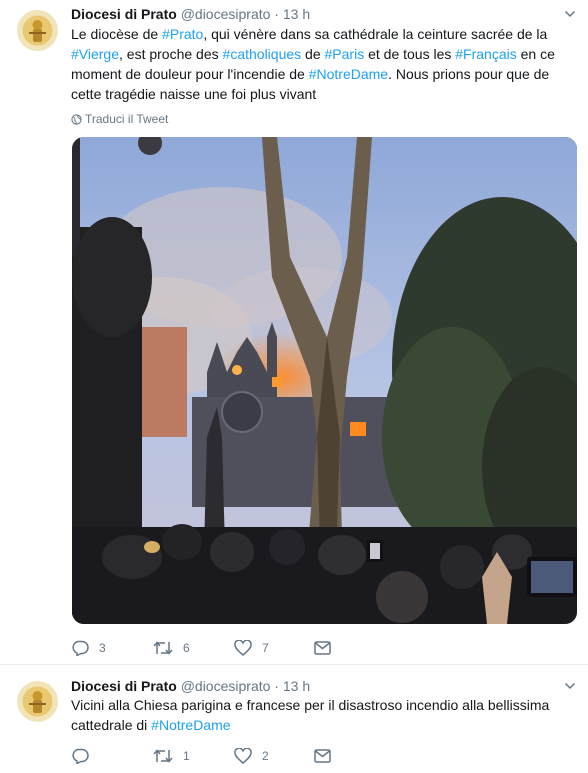 This screenshot has width=588, height=773. I want to click on hashtag-link: #catholiques, so click(262, 54).